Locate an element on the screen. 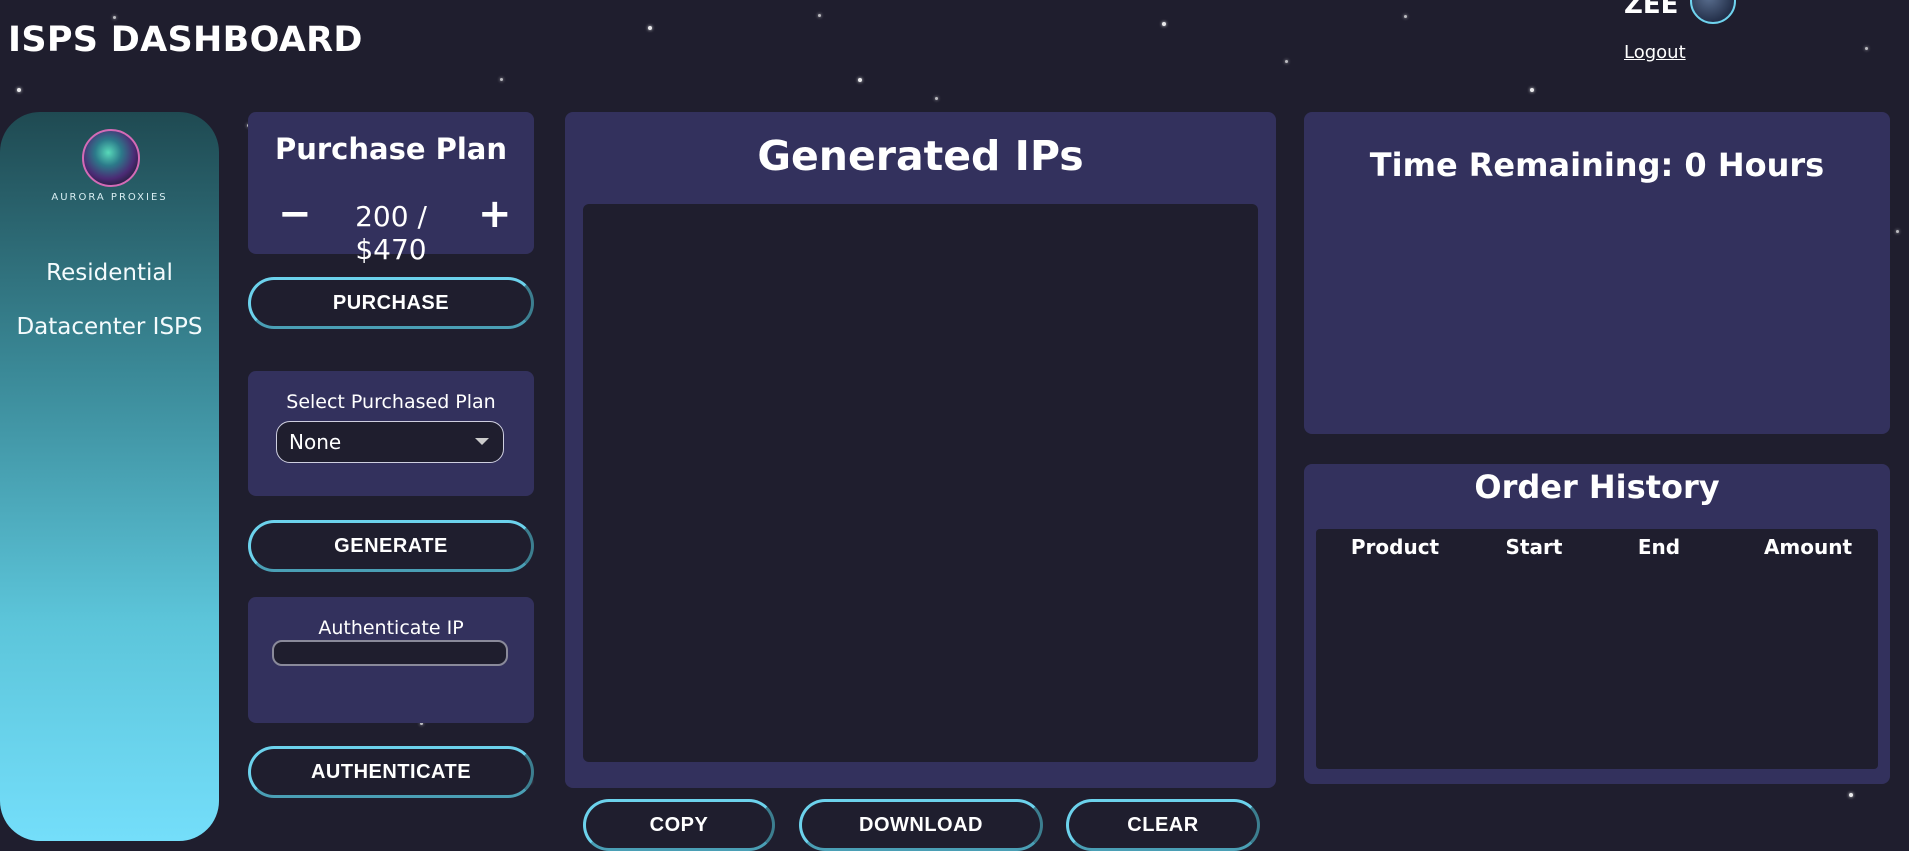 The width and height of the screenshot is (1909, 851). select-plan-panel: Select Purchased Plan None is located at coordinates (391, 433).